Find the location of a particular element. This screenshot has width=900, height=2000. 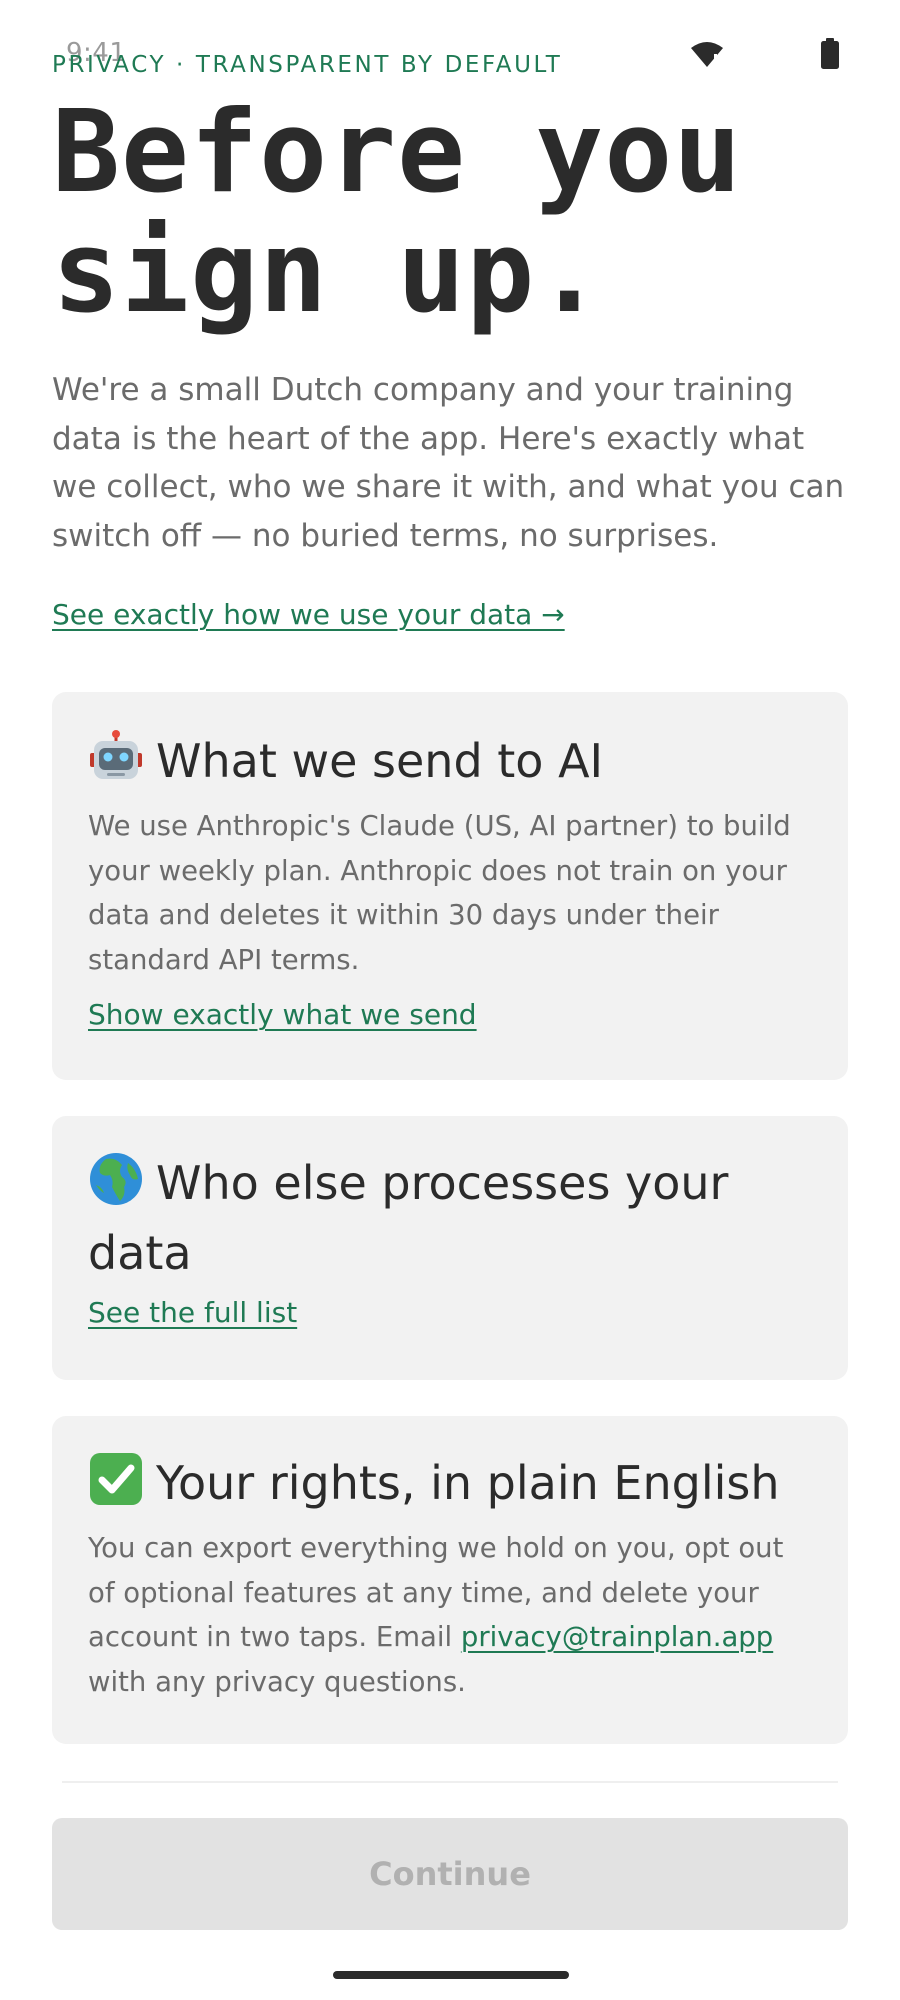

rights-card-body-end: with any privacy questions. is located at coordinates (277, 1681).